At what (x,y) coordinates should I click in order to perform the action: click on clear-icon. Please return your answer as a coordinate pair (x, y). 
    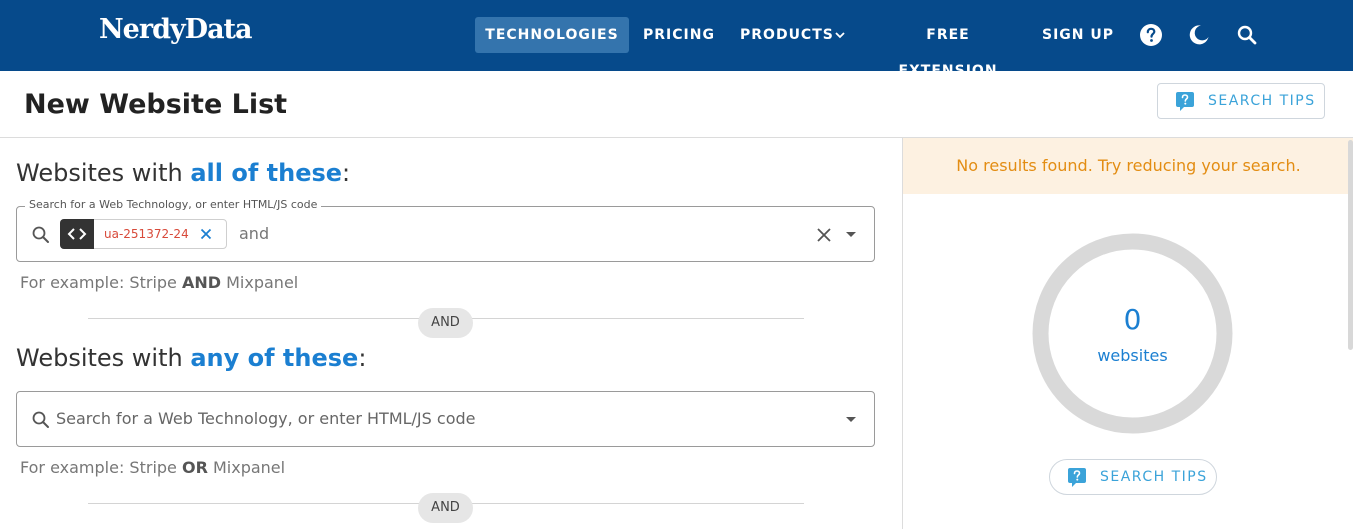
    Looking at the image, I should click on (824, 235).